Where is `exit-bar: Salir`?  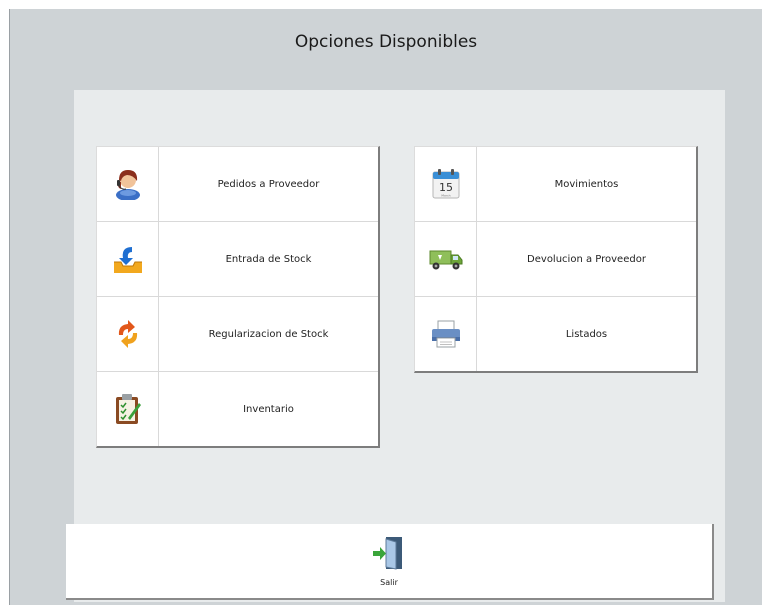 exit-bar: Salir is located at coordinates (390, 562).